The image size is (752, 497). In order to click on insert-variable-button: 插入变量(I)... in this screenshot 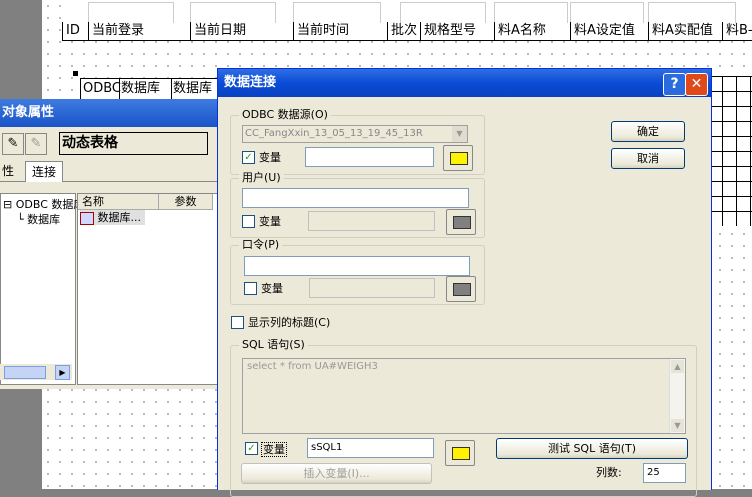, I will do `click(336, 473)`.